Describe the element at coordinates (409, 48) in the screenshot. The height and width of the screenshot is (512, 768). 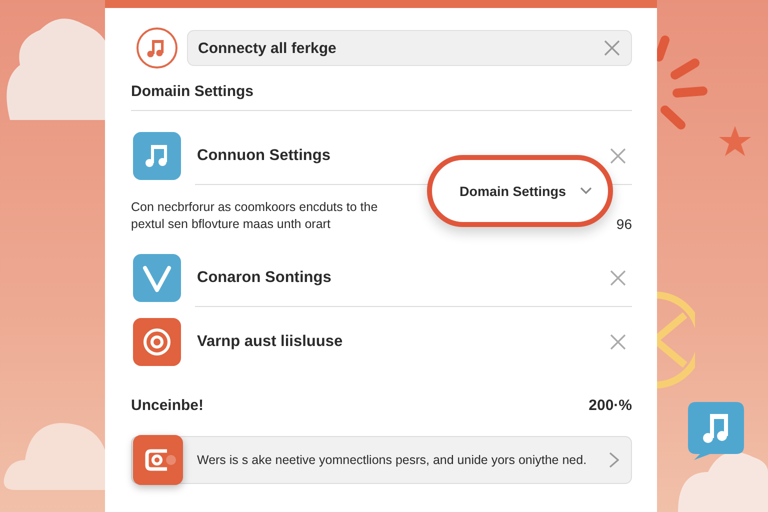
I see `search-field: Connecty all ferkge` at that location.